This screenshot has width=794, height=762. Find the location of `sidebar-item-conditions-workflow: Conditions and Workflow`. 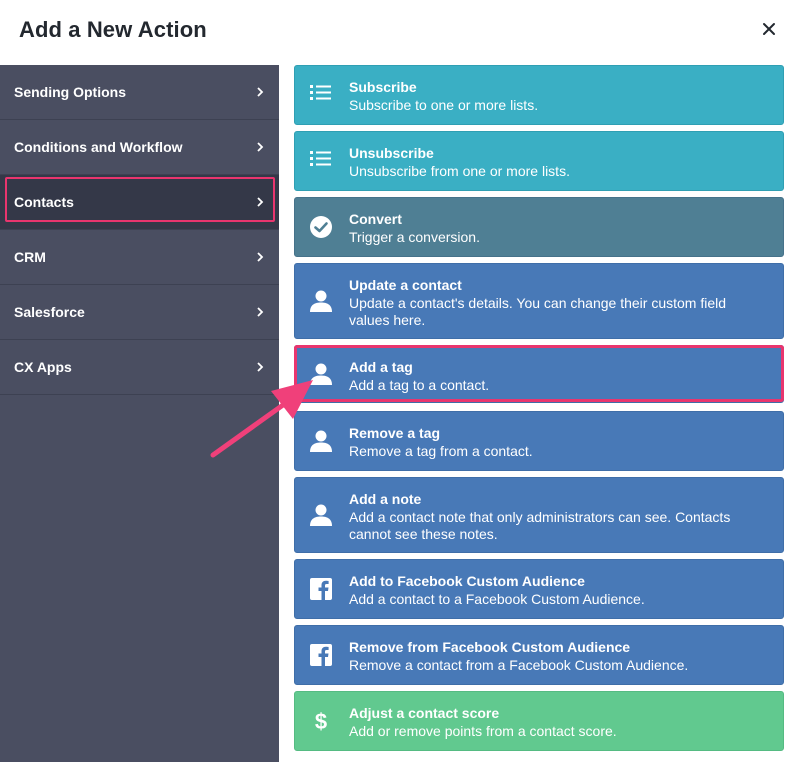

sidebar-item-conditions-workflow: Conditions and Workflow is located at coordinates (139, 147).